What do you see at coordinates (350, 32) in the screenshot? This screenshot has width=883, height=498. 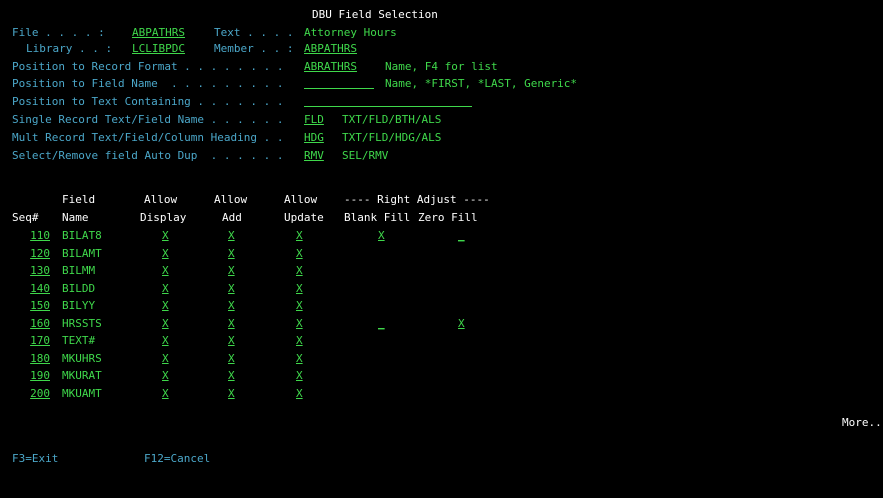 I see `text-value: Attorney Hours` at bounding box center [350, 32].